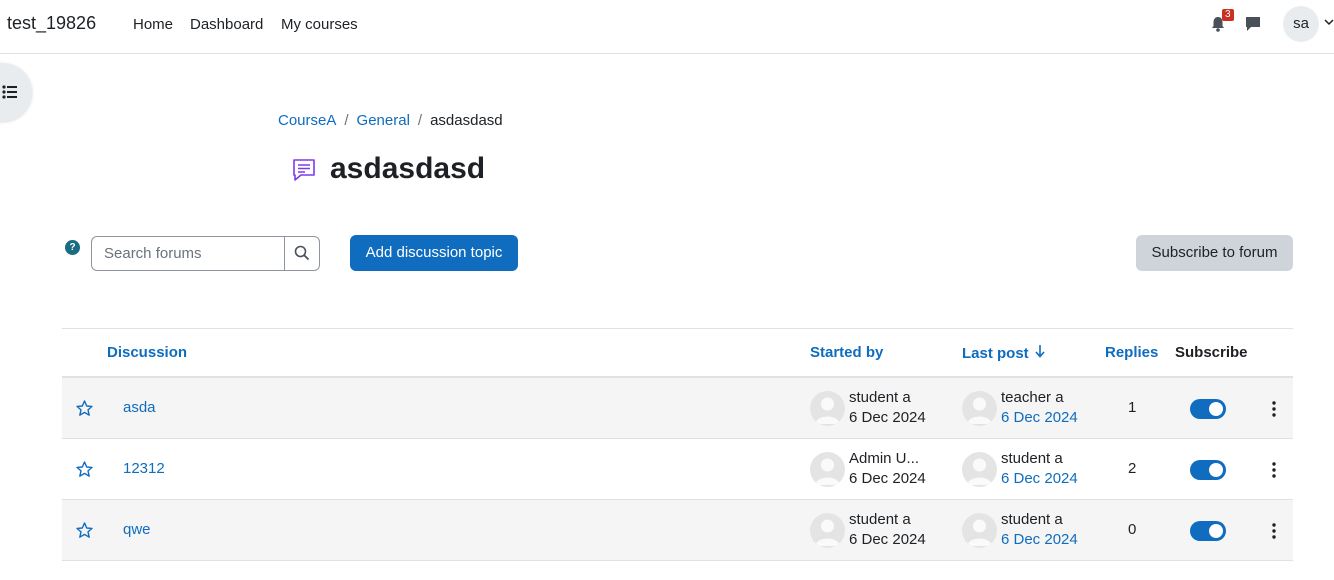 The width and height of the screenshot is (1334, 580). I want to click on discussion-link: asda, so click(139, 407).